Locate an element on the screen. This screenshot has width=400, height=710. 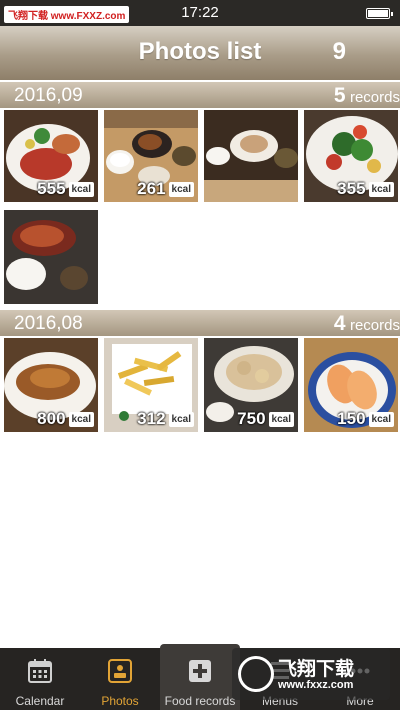
section-label: 2016,09 is located at coordinates (48, 95).